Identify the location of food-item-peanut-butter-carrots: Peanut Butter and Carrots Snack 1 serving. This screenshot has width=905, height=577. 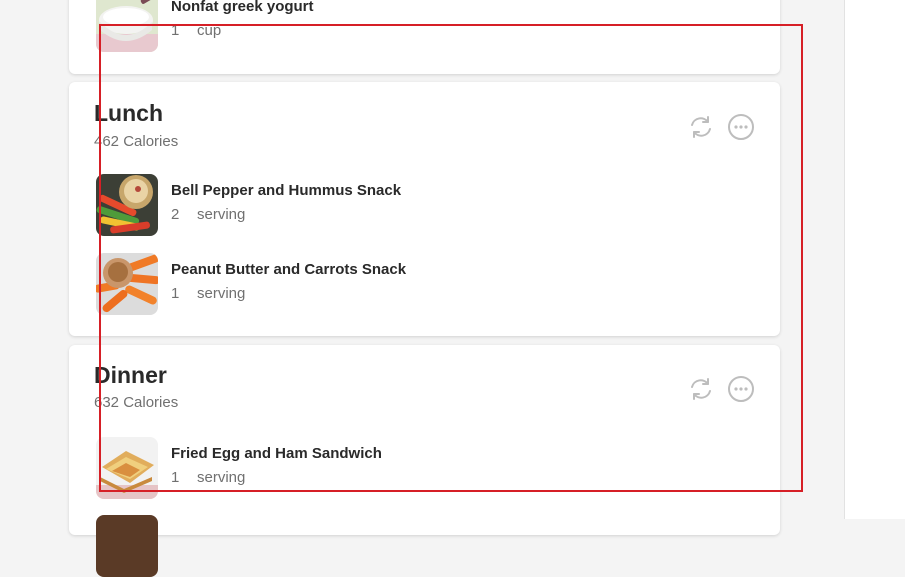
(416, 284).